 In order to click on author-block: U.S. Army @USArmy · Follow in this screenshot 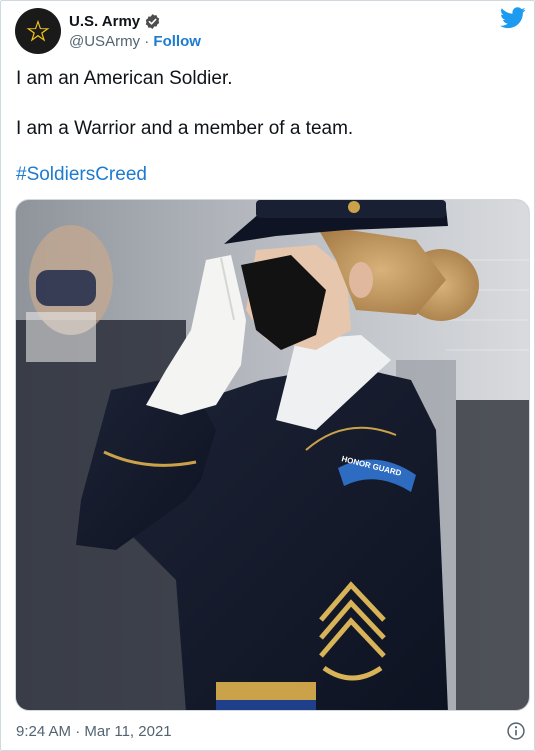, I will do `click(135, 31)`.